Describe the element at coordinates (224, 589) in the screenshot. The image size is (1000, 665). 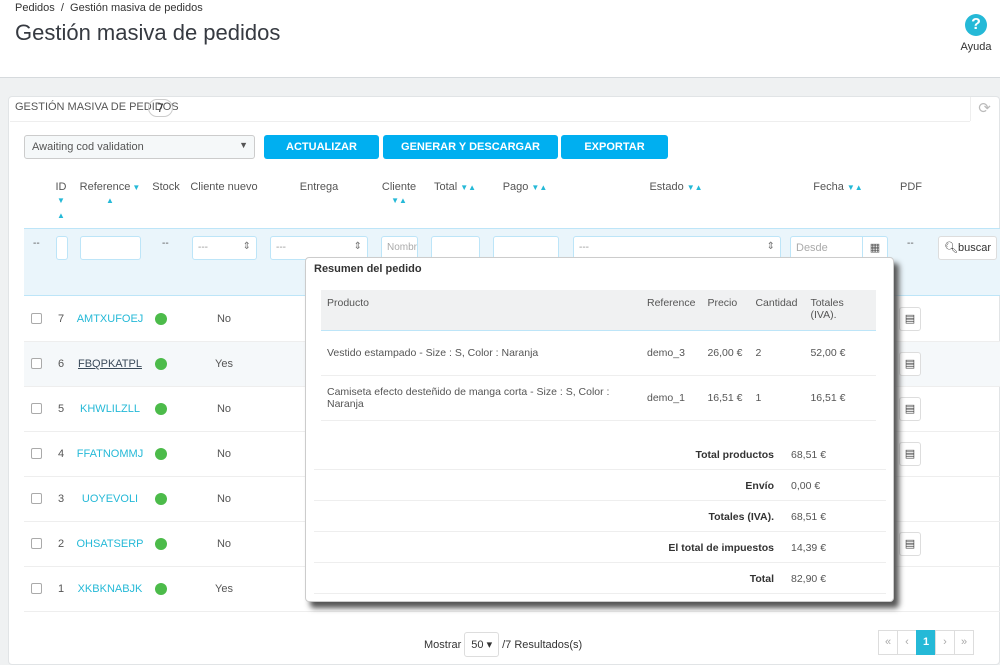
I see `new-customer-value: Yes` at that location.